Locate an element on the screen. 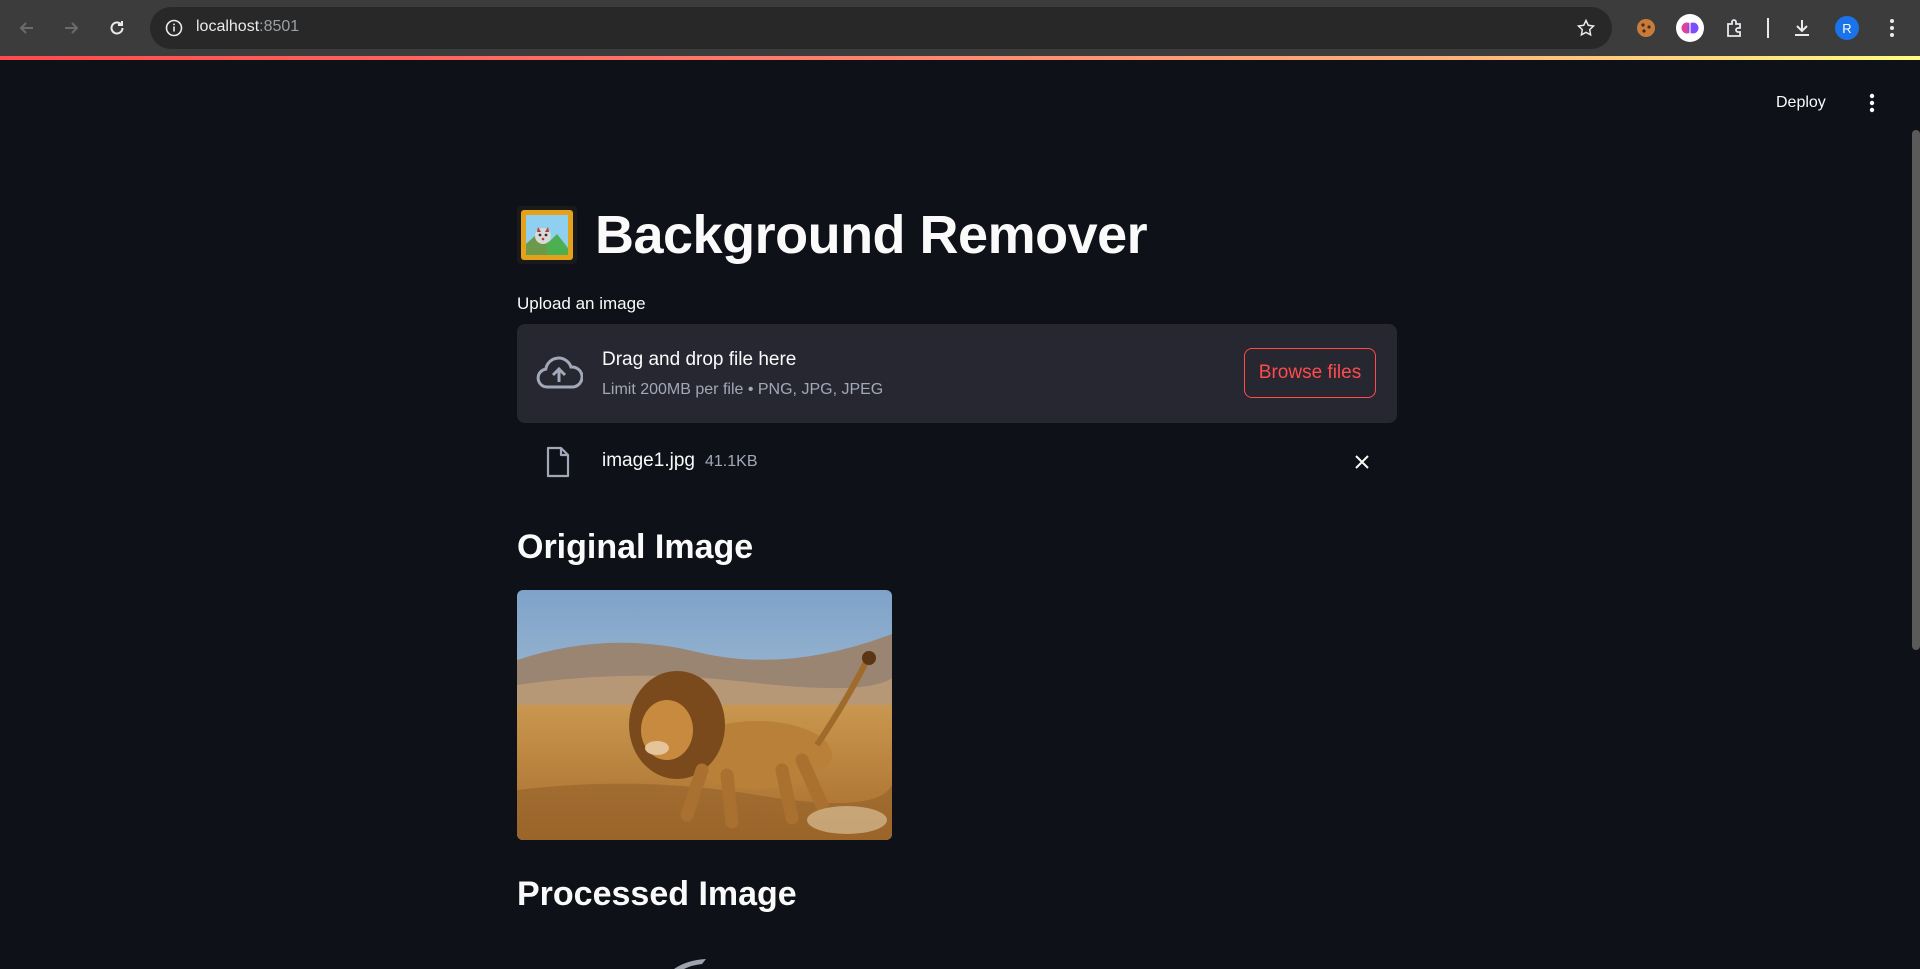 The height and width of the screenshot is (969, 1920). site-info-icon is located at coordinates (174, 28).